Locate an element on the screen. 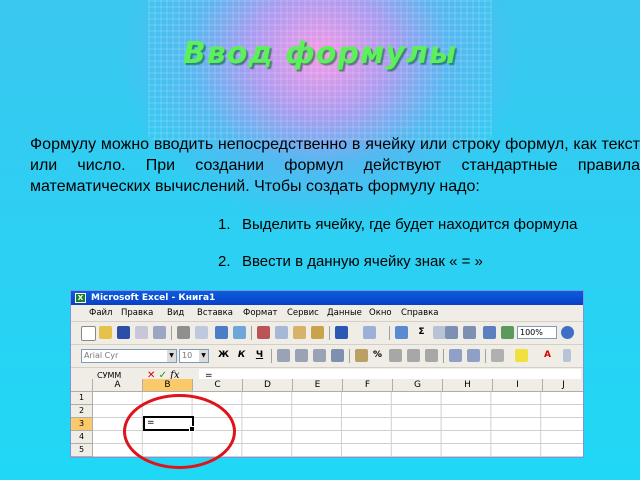 Image resolution: width=640 pixels, height=480 pixels. permission-icon is located at coordinates (141, 332).